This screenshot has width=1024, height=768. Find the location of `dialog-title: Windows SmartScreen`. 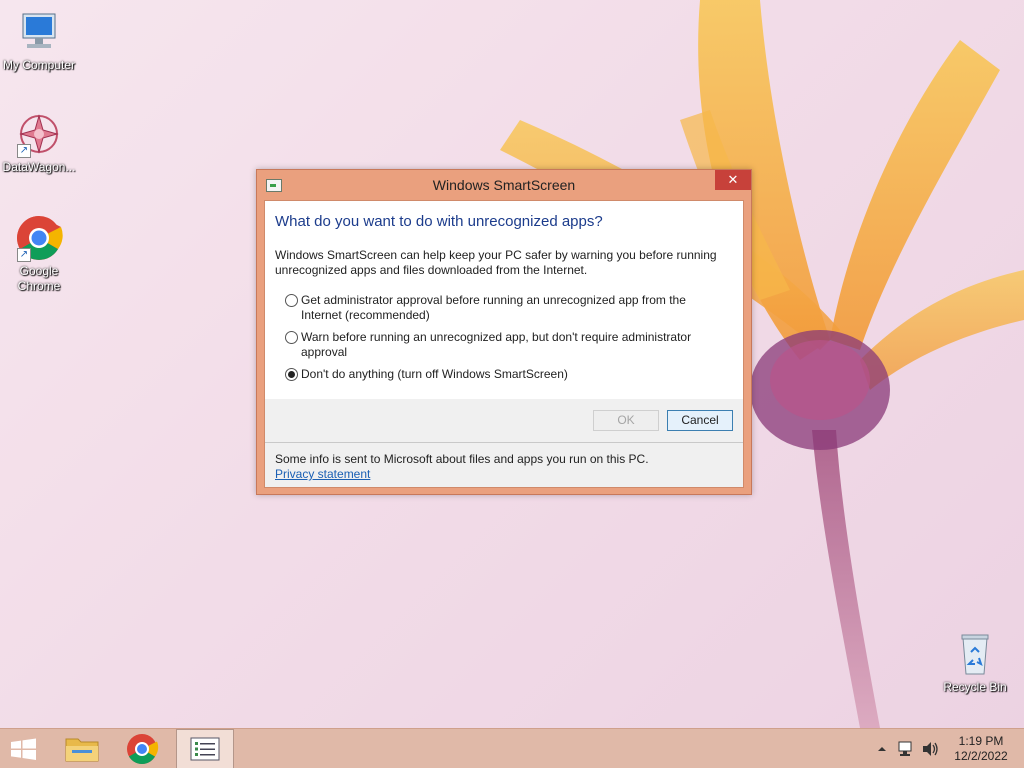

dialog-title: Windows SmartScreen is located at coordinates (504, 185).